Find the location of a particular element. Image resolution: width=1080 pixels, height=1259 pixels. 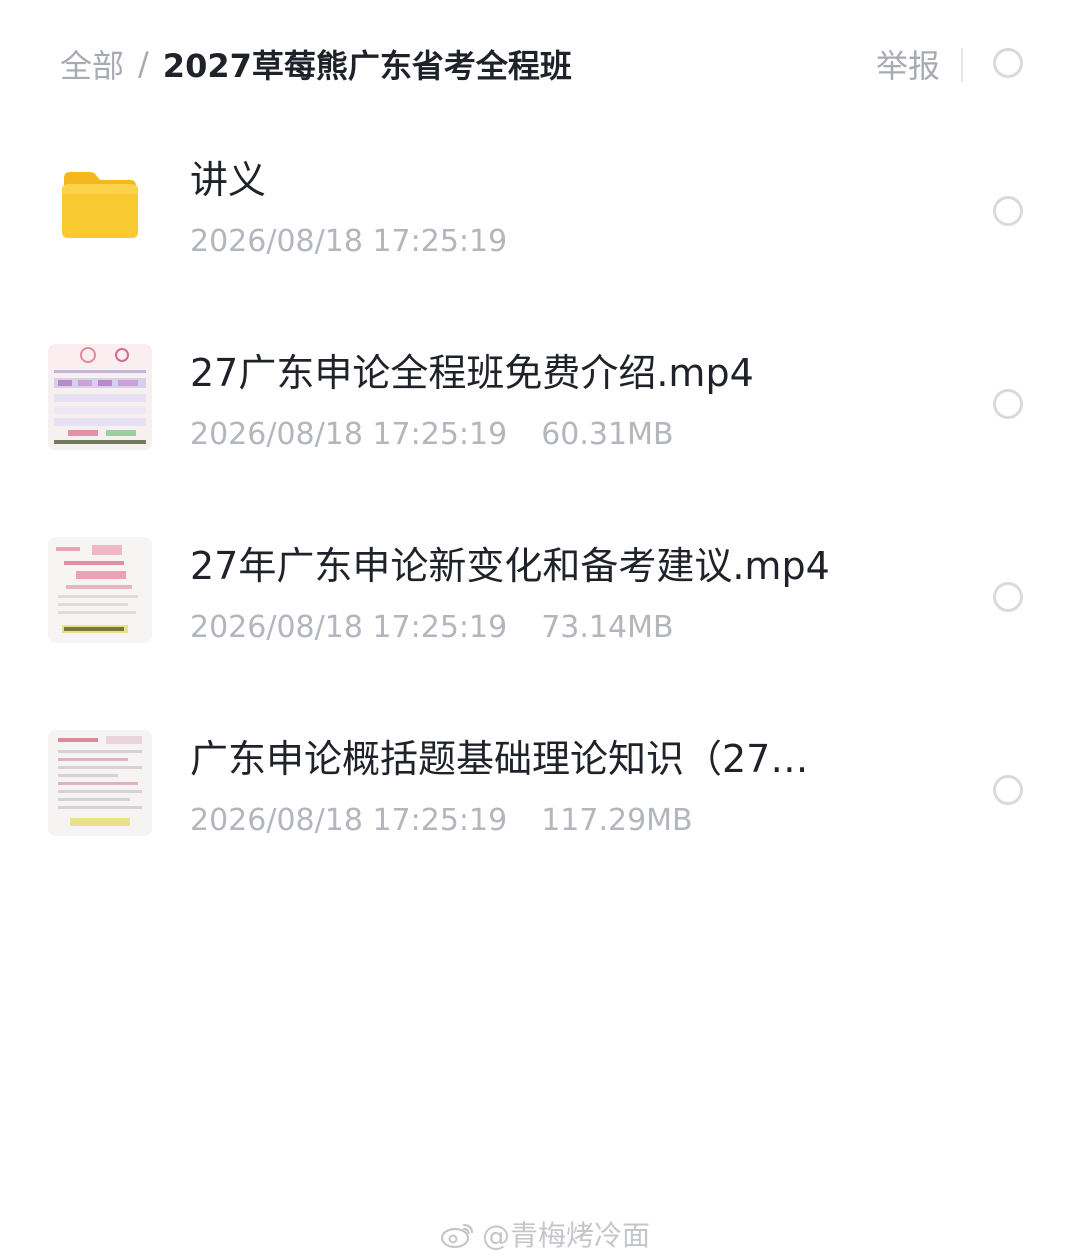

file-meta: 2026/08/18 17:25:19 73.14MB is located at coordinates (432, 627).